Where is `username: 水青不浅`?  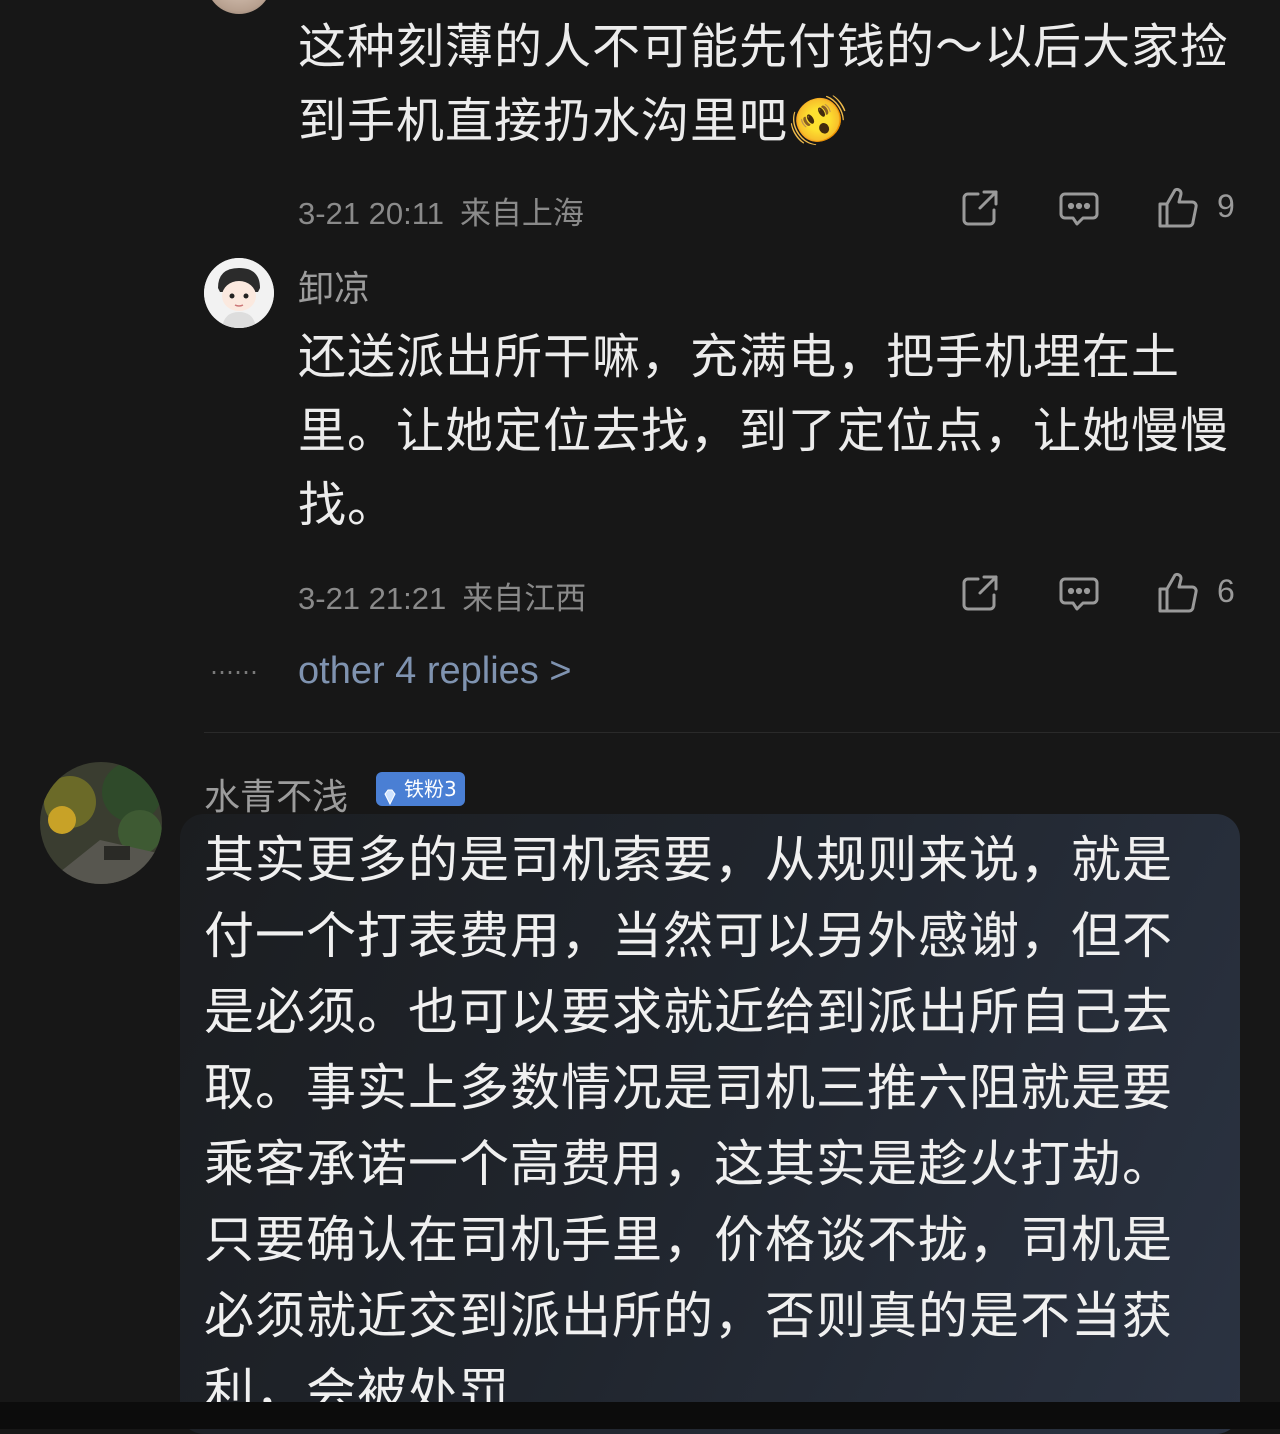
username: 水青不浅 is located at coordinates (276, 794).